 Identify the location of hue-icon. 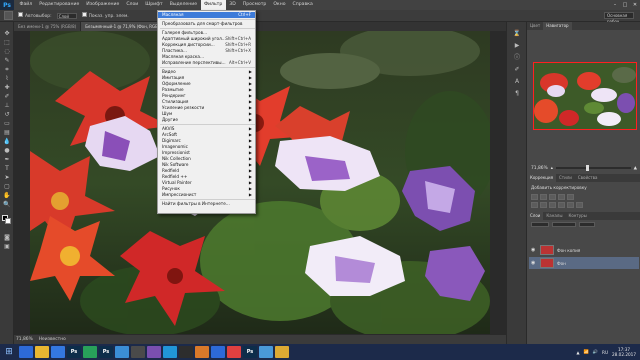
(534, 205).